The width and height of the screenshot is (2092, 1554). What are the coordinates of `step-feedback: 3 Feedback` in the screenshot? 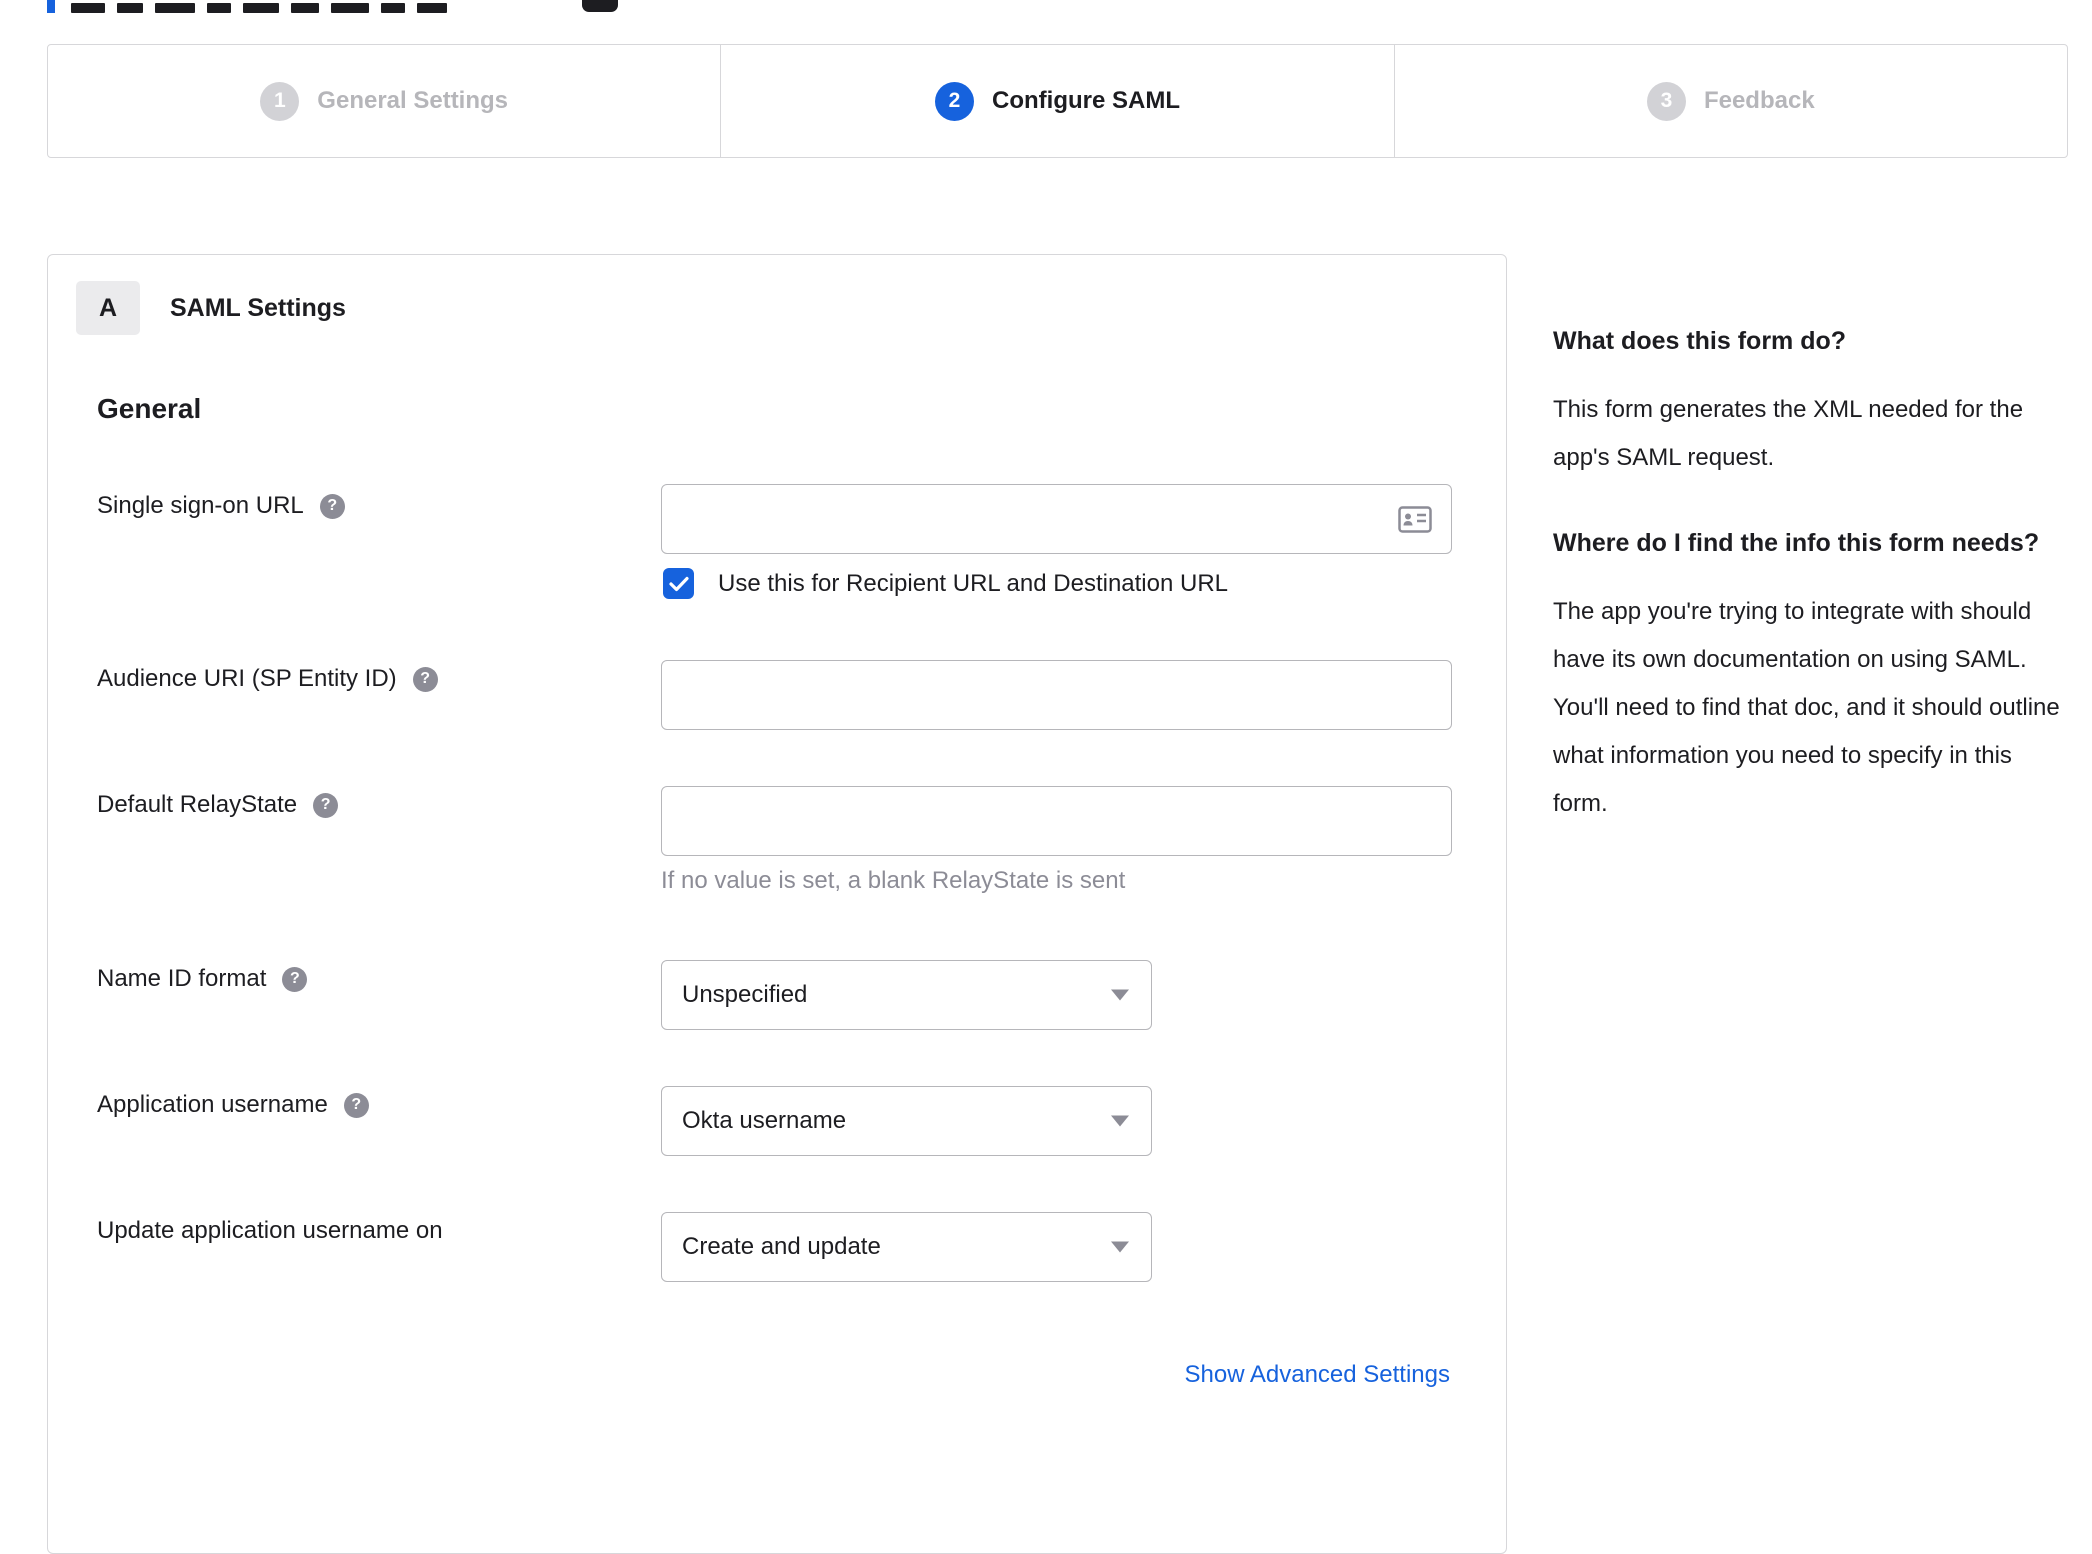 It's located at (1730, 101).